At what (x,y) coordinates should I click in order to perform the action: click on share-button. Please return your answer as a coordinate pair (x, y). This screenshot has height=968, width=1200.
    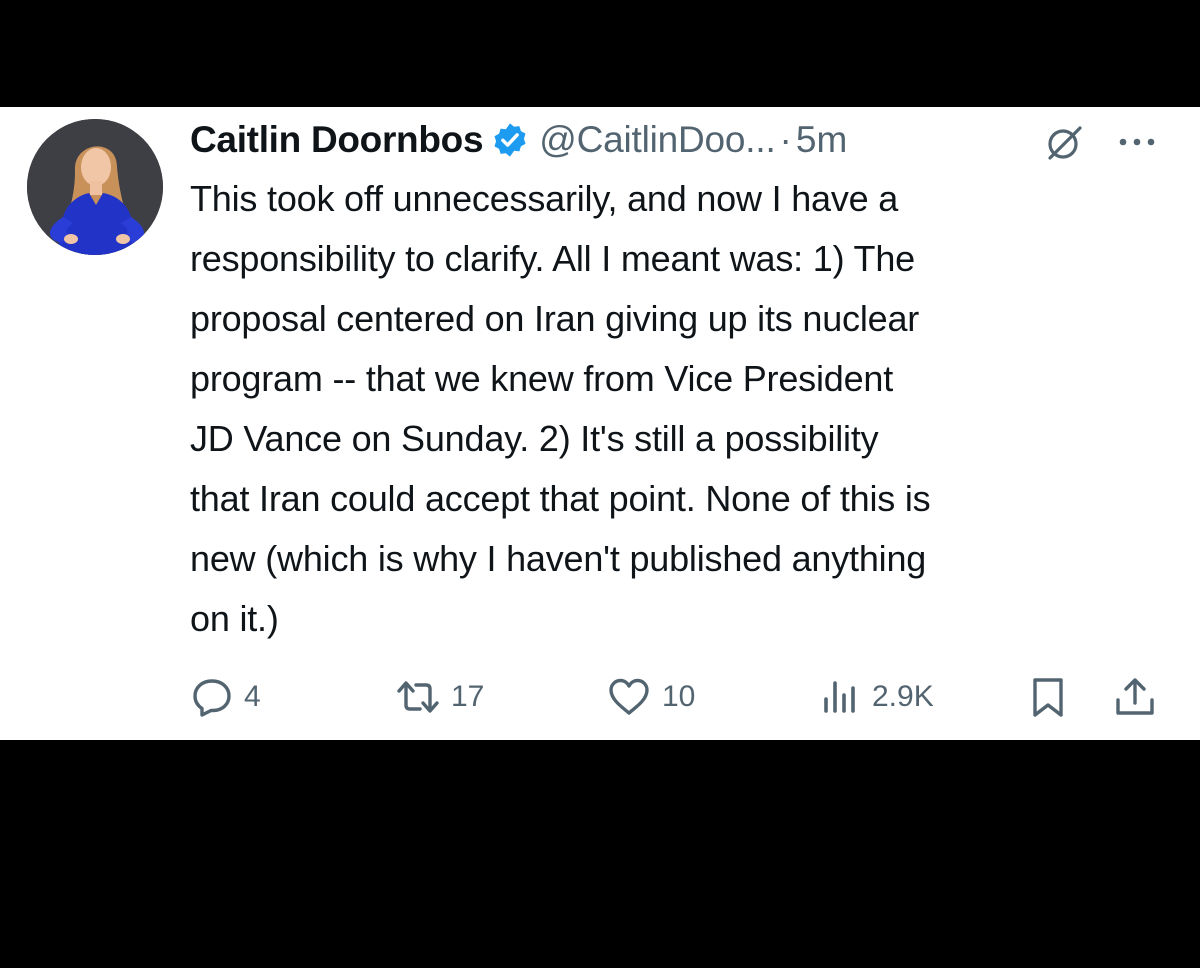
    Looking at the image, I should click on (1135, 697).